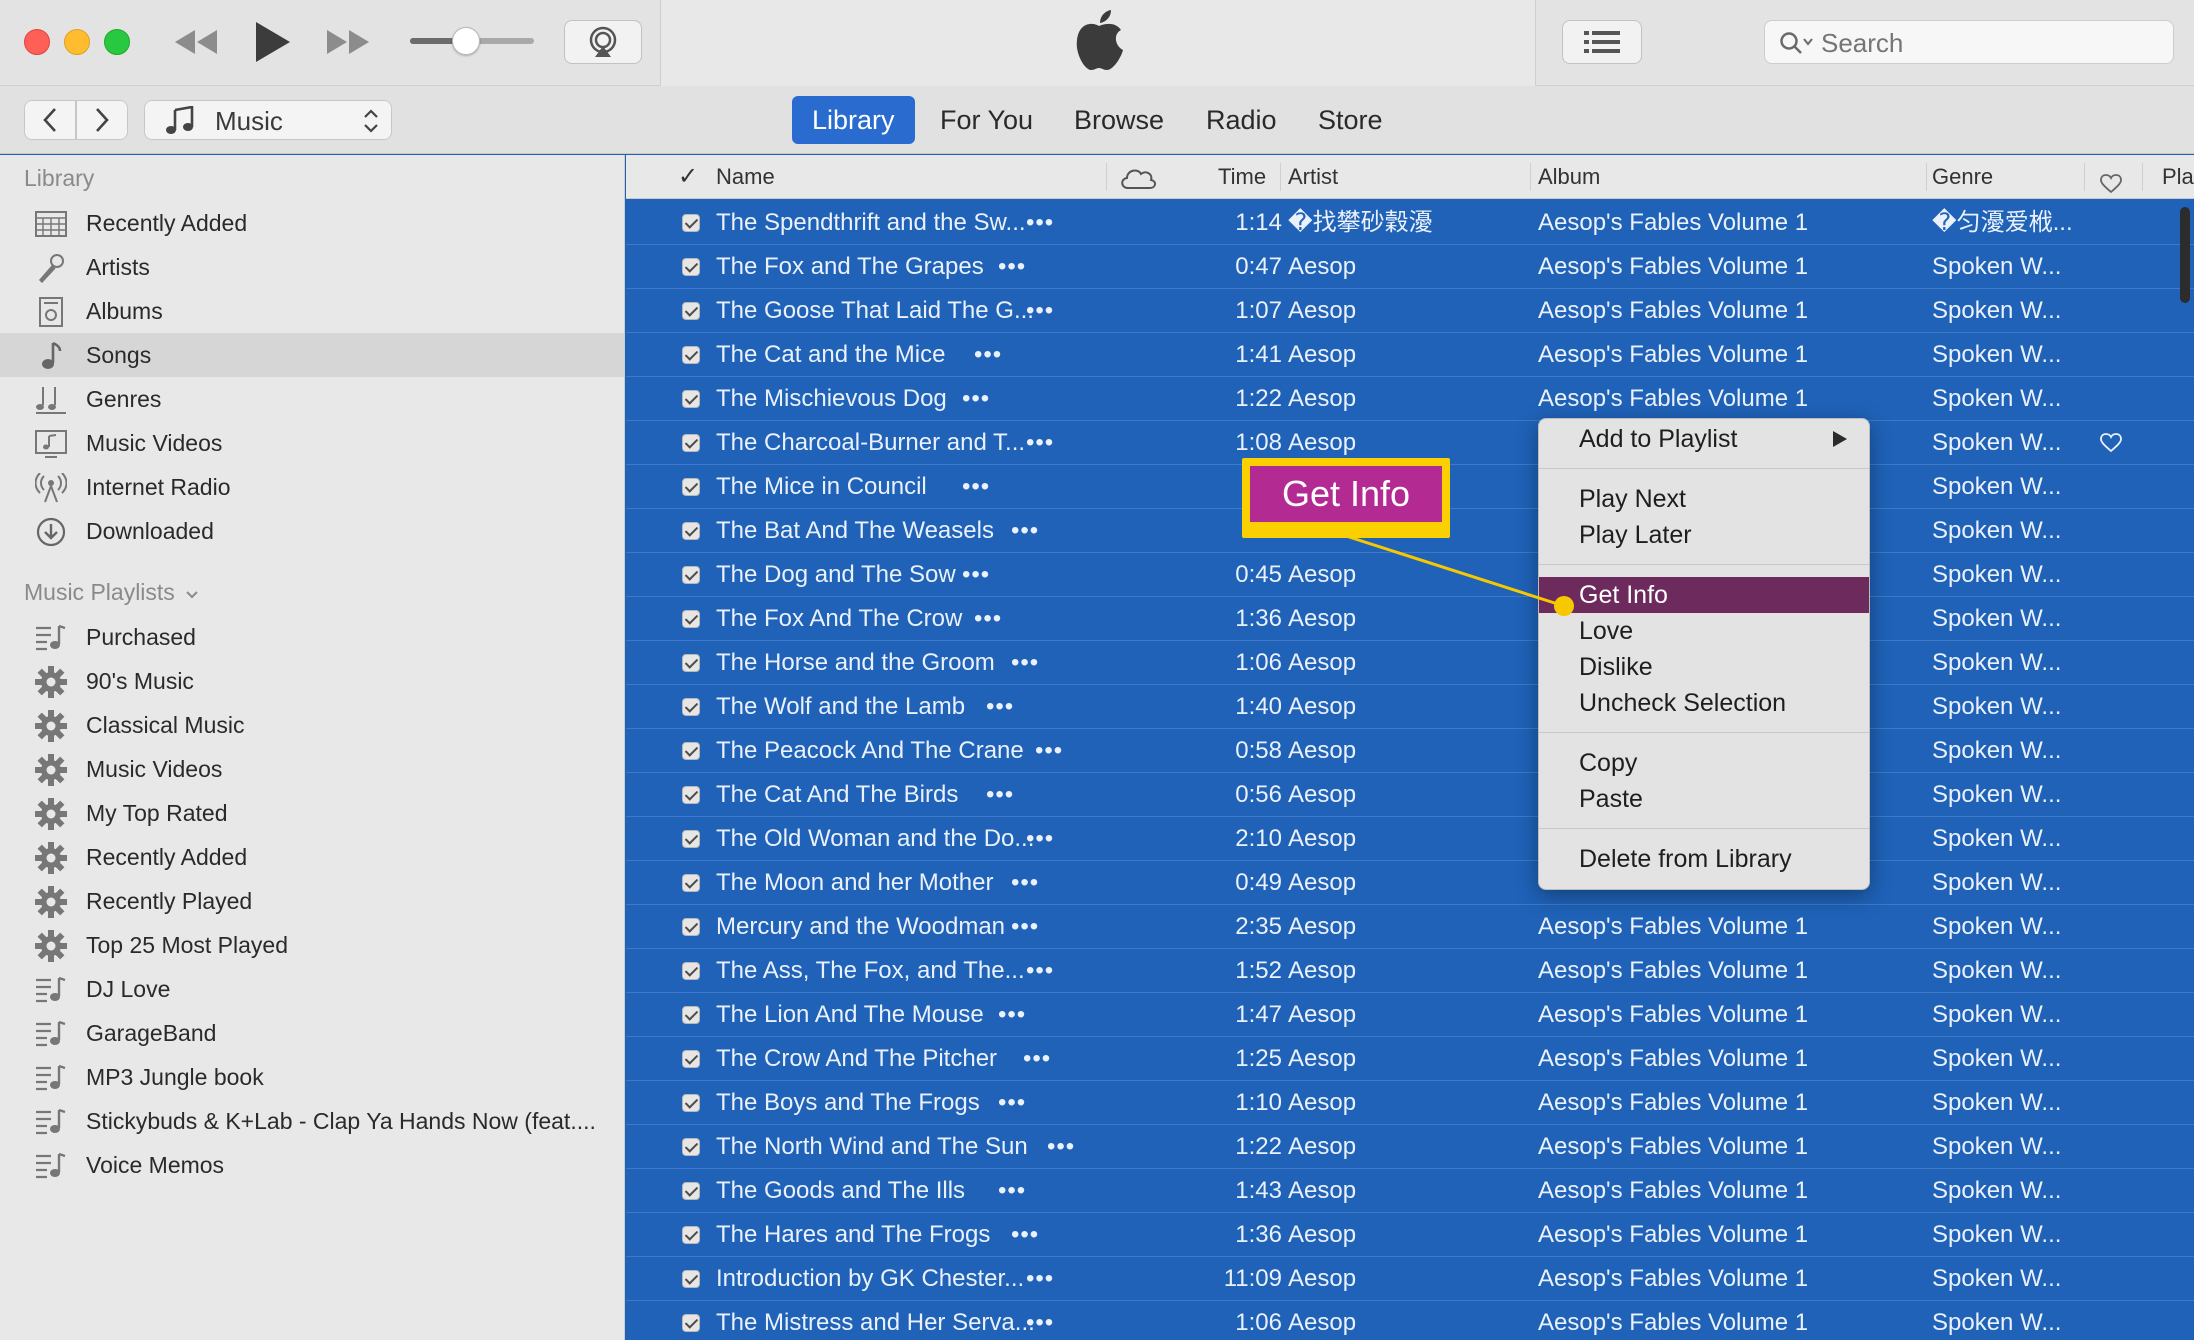 This screenshot has width=2194, height=1340. Describe the element at coordinates (312, 311) in the screenshot. I see `sidebar-item-albums: Albums` at that location.